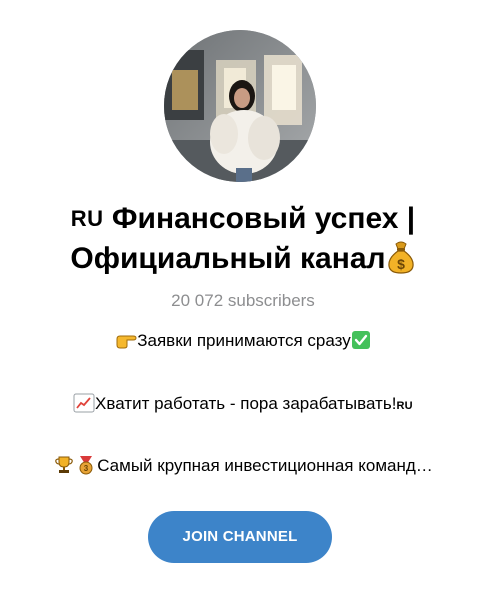 This screenshot has height=589, width=486. Describe the element at coordinates (64, 464) in the screenshot. I see `trophy-icon` at that location.